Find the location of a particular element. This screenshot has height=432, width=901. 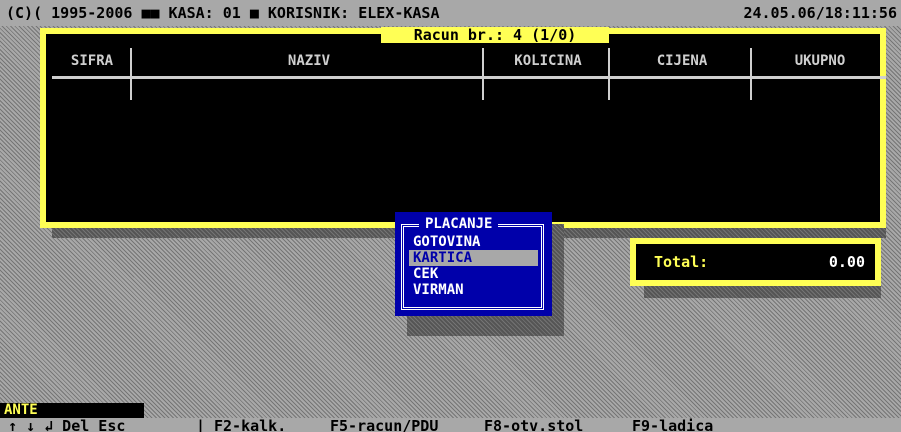

payment-option-gotovina: GOTOVINA is located at coordinates (473, 242).